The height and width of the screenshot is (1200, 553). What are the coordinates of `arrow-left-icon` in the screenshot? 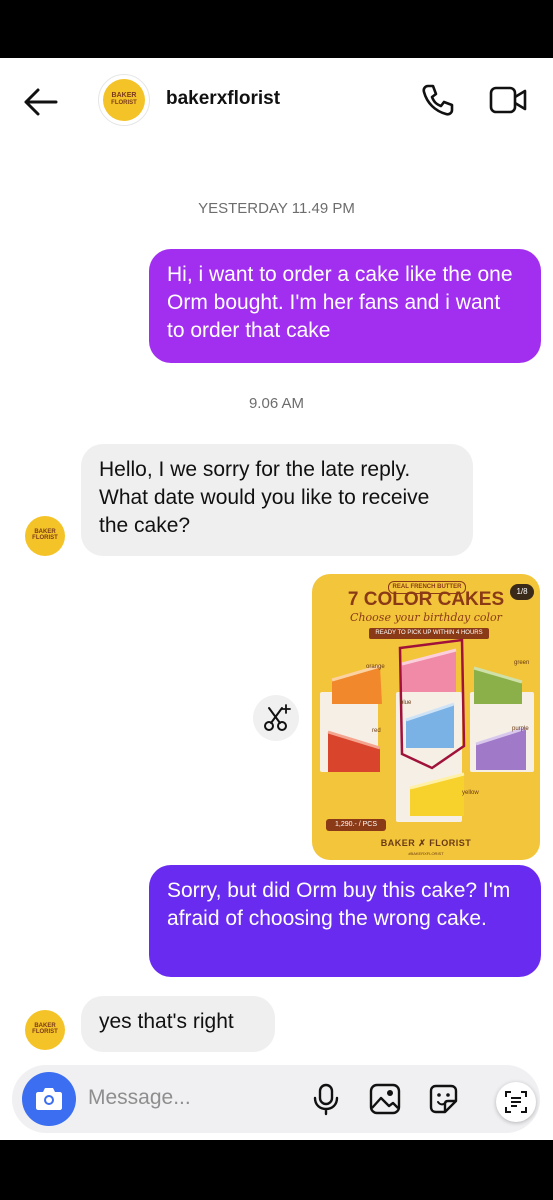 It's located at (40, 102).